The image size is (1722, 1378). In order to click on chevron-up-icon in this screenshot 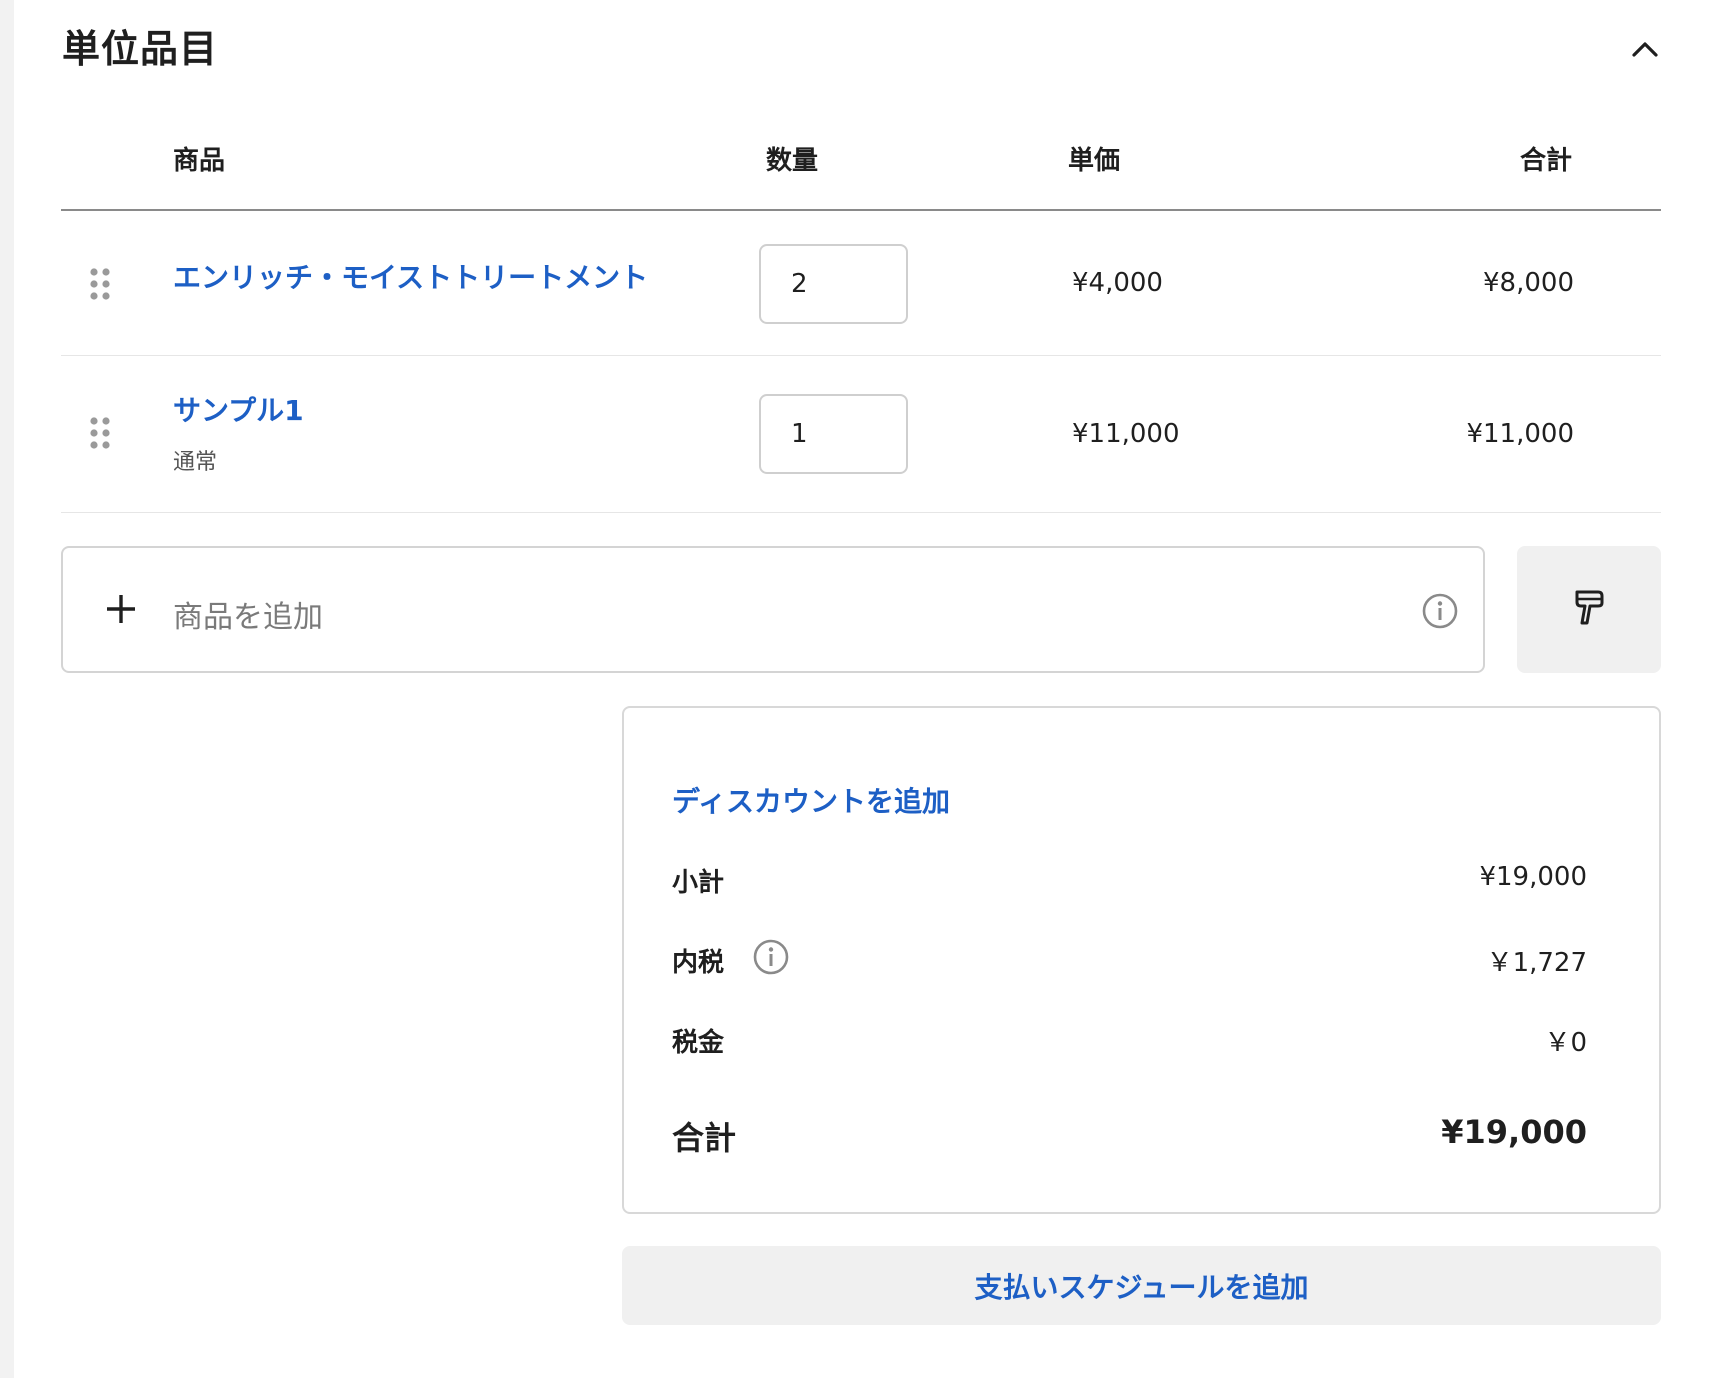, I will do `click(1645, 49)`.